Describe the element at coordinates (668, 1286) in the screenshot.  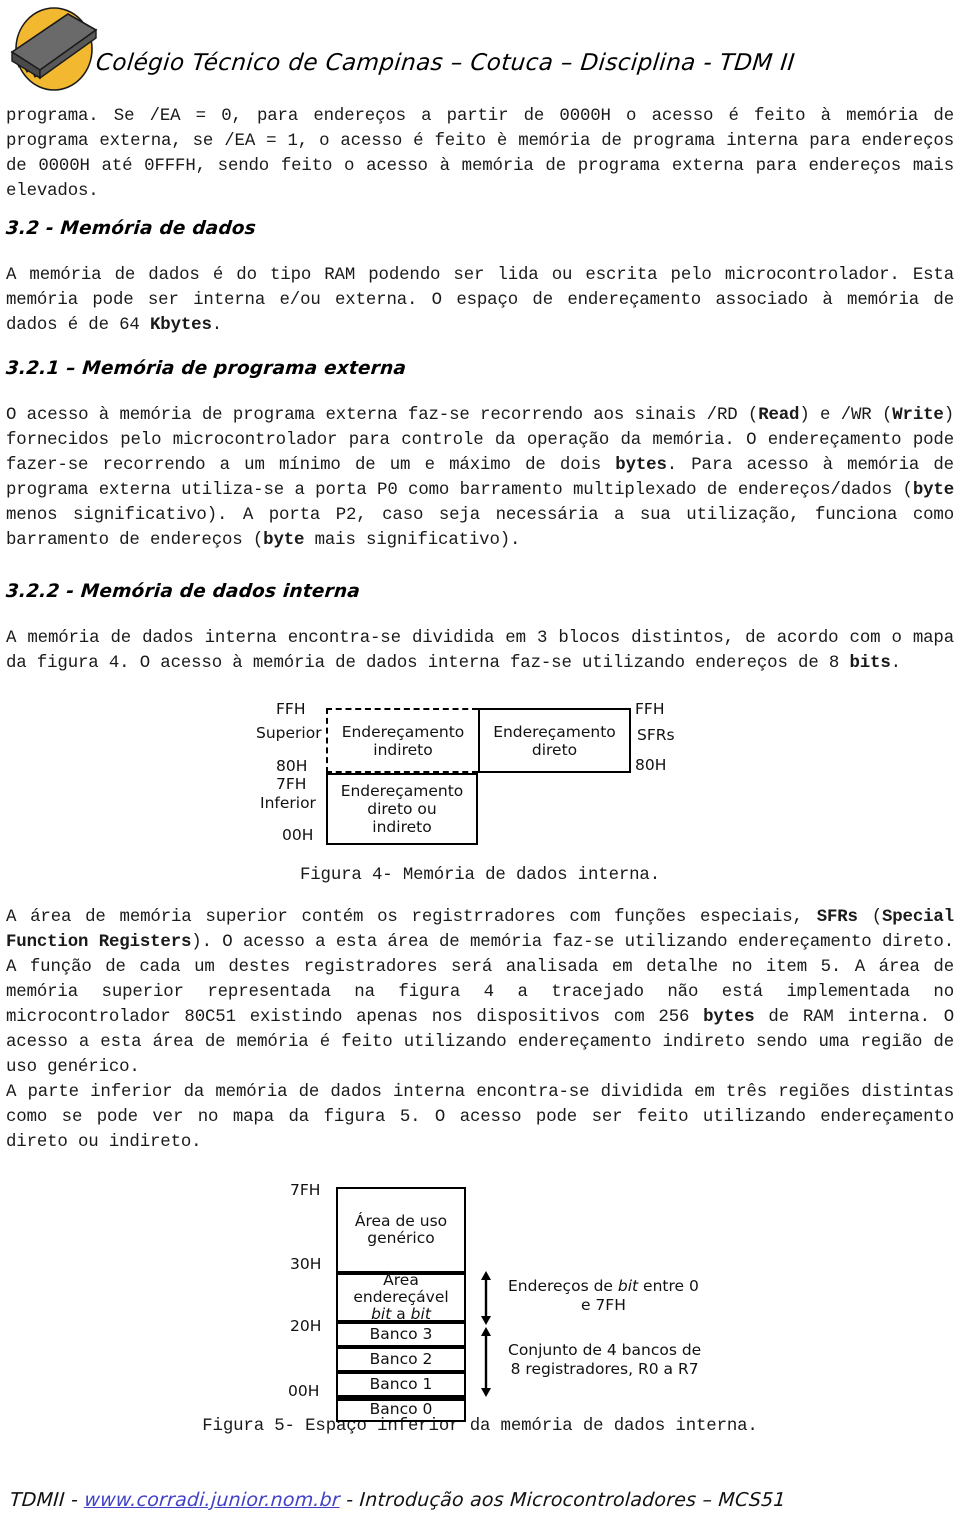
I see `frag-b: entre 0` at that location.